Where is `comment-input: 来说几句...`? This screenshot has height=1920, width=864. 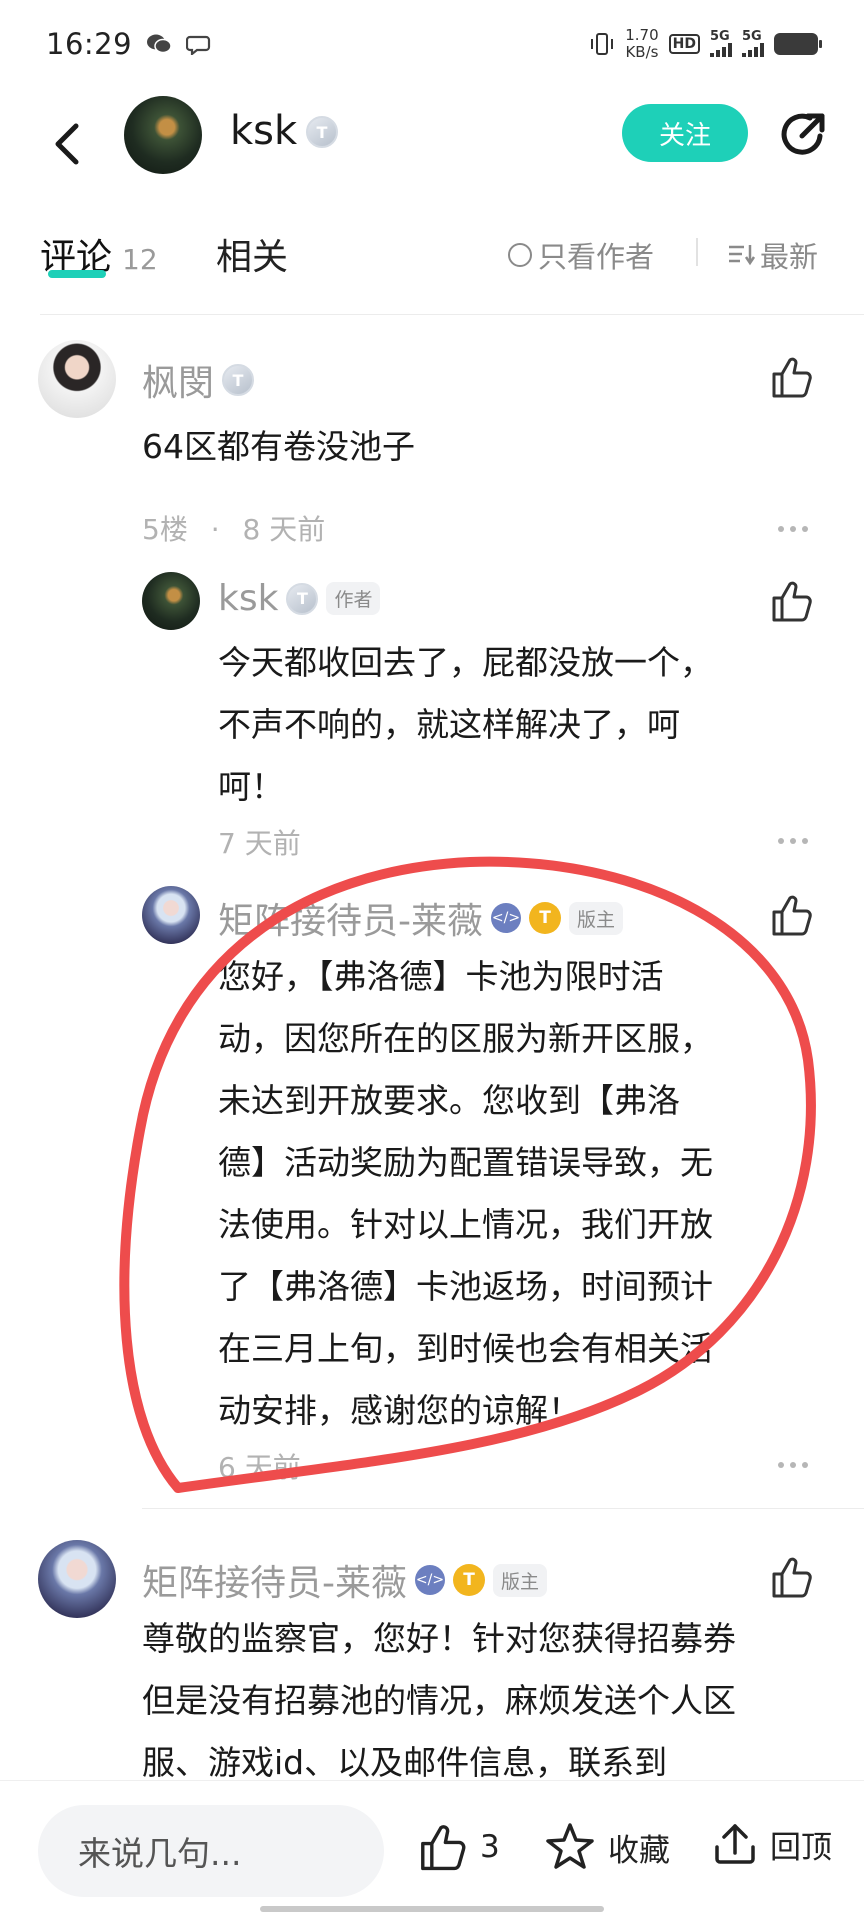
comment-input: 来说几句... is located at coordinates (211, 1851).